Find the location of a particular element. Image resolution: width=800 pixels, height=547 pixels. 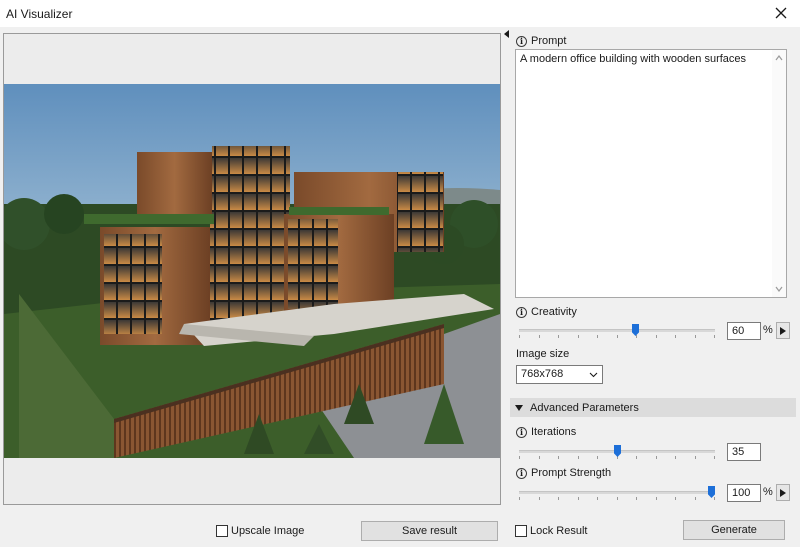

iterations-label: Iterations is located at coordinates (554, 432).